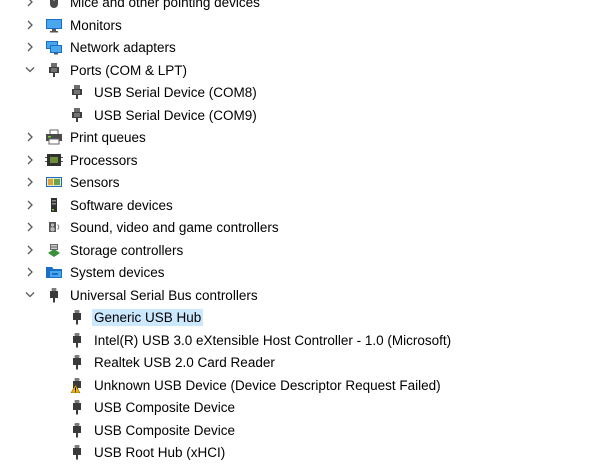 This screenshot has height=470, width=600. I want to click on tree-item-label: Ports (COM & LPT), so click(129, 70).